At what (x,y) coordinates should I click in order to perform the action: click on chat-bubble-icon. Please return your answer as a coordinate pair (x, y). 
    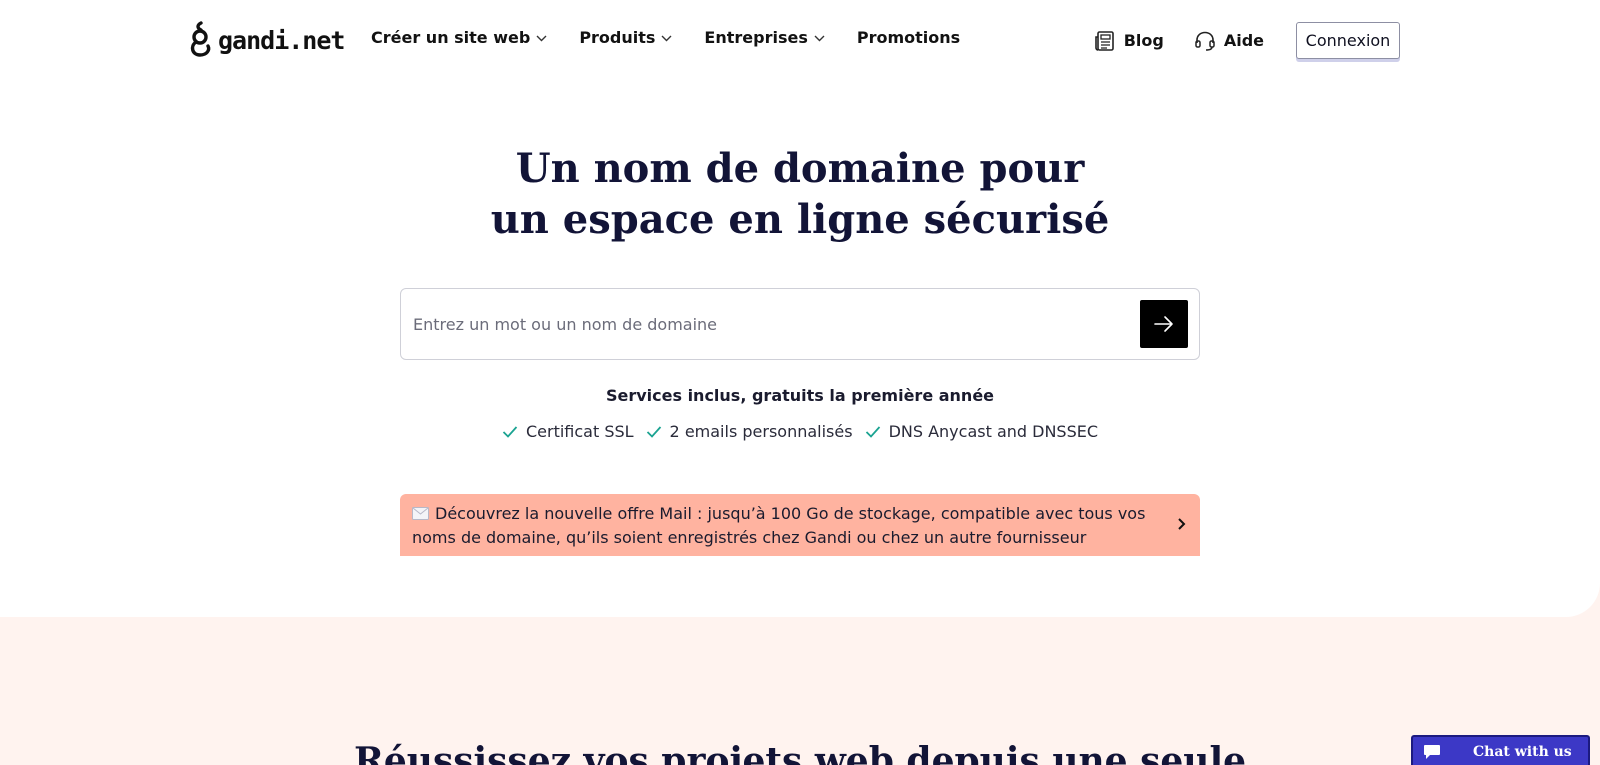
    Looking at the image, I should click on (1432, 752).